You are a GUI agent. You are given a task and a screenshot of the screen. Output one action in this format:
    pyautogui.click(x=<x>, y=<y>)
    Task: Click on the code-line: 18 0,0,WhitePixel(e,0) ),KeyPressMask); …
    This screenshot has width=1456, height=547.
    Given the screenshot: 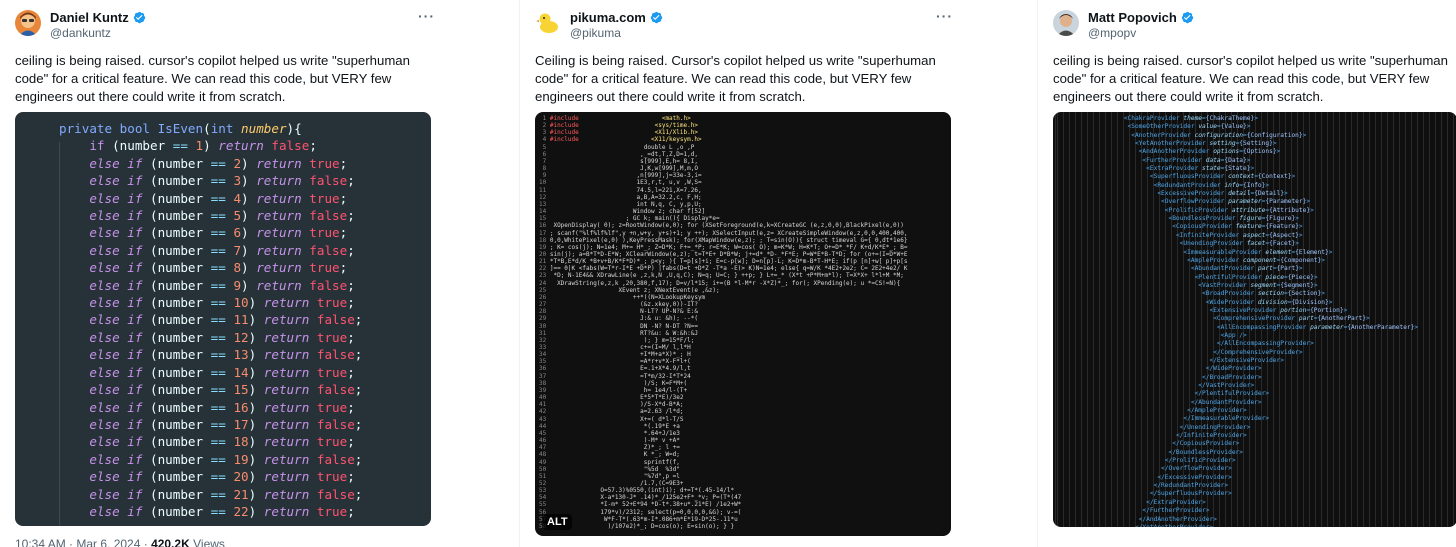 What is the action you would take?
    pyautogui.click(x=723, y=240)
    